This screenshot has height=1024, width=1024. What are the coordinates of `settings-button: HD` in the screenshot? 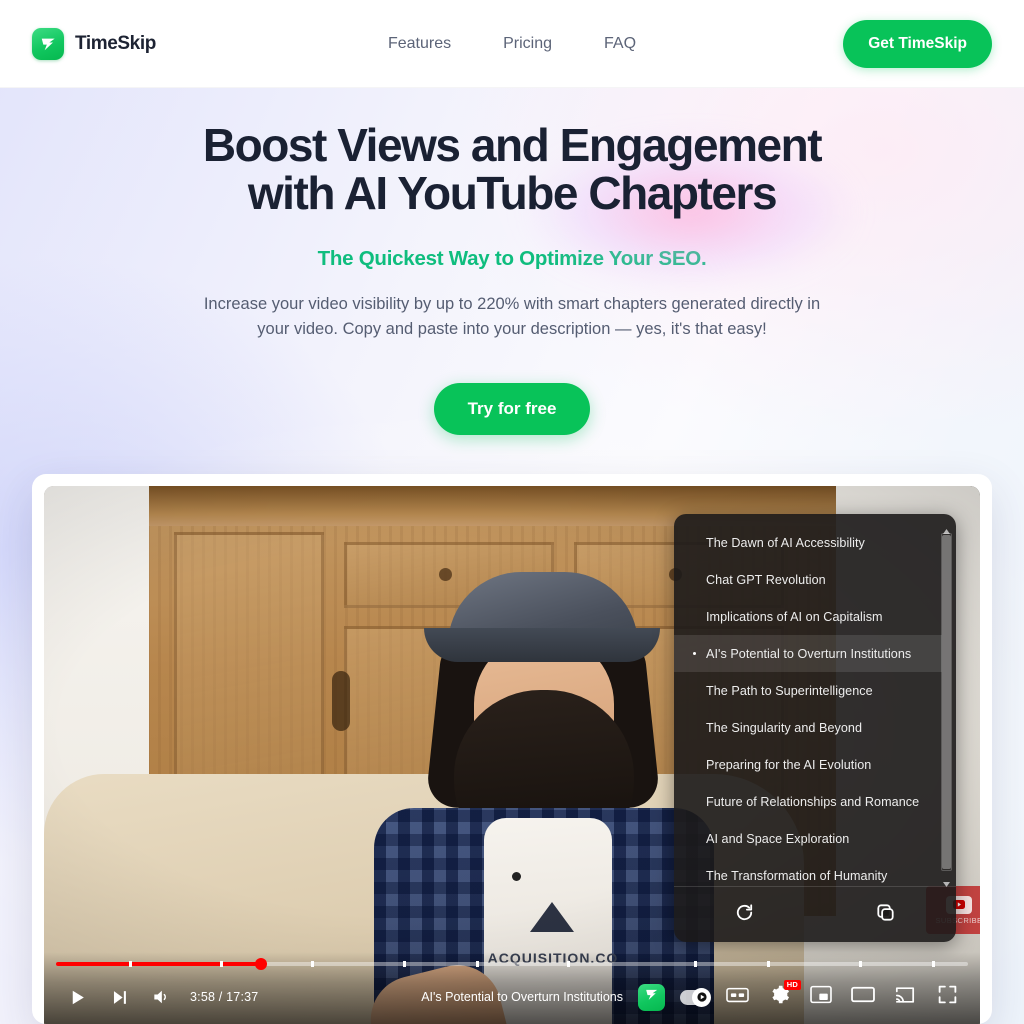 It's located at (779, 997).